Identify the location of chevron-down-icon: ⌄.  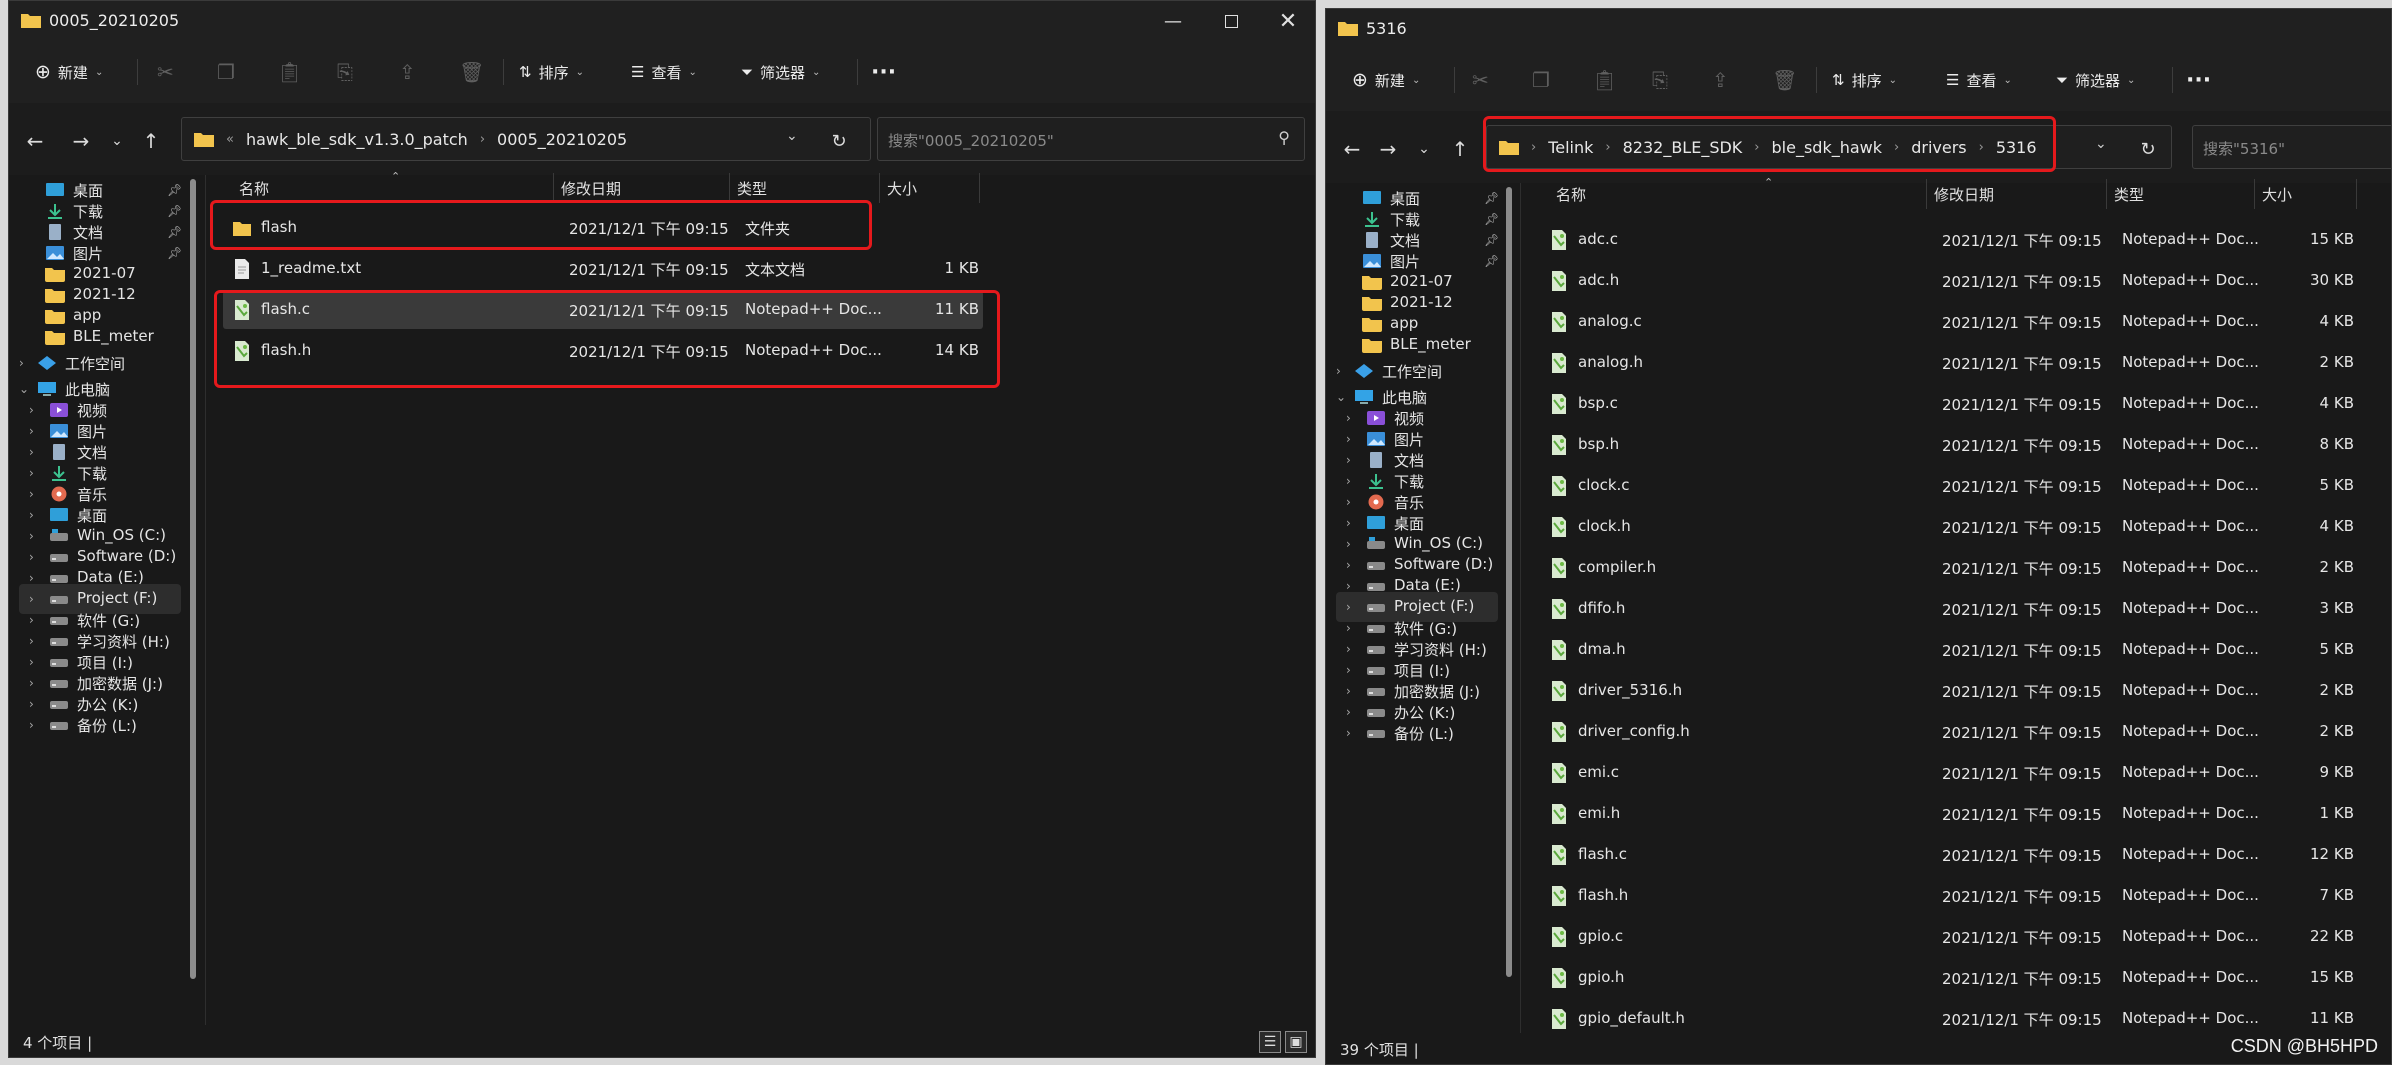
(24, 389).